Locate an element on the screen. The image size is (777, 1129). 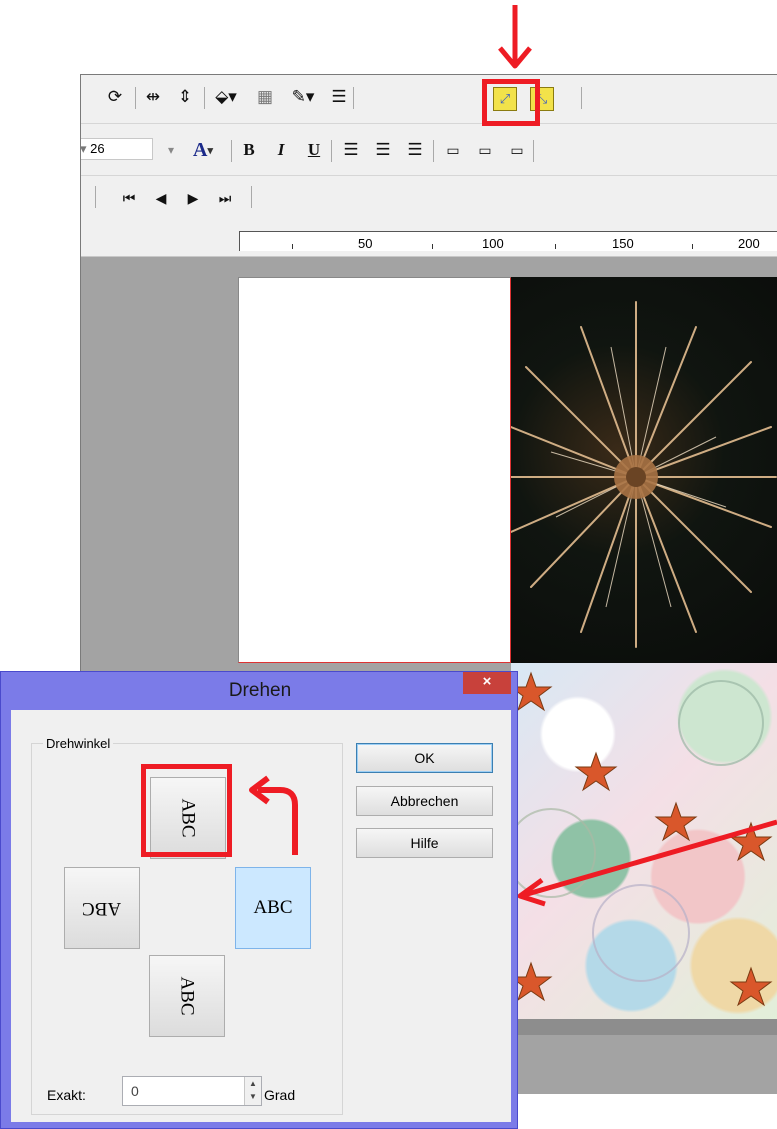
rotate-0-button: ABC is located at coordinates (273, 908).